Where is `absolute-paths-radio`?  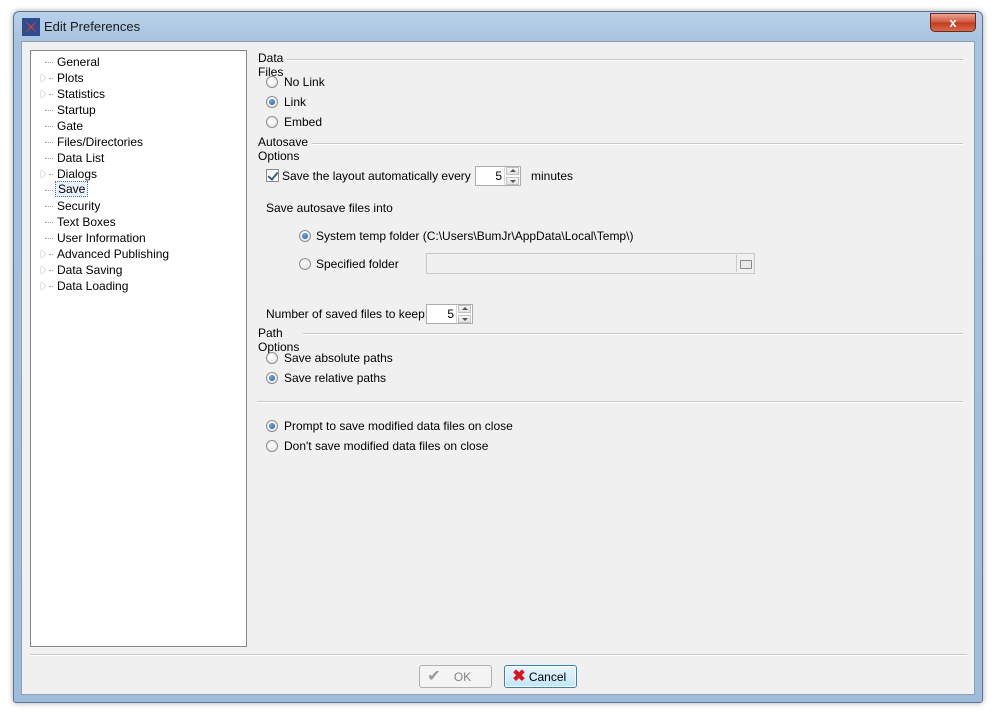
absolute-paths-radio is located at coordinates (272, 358).